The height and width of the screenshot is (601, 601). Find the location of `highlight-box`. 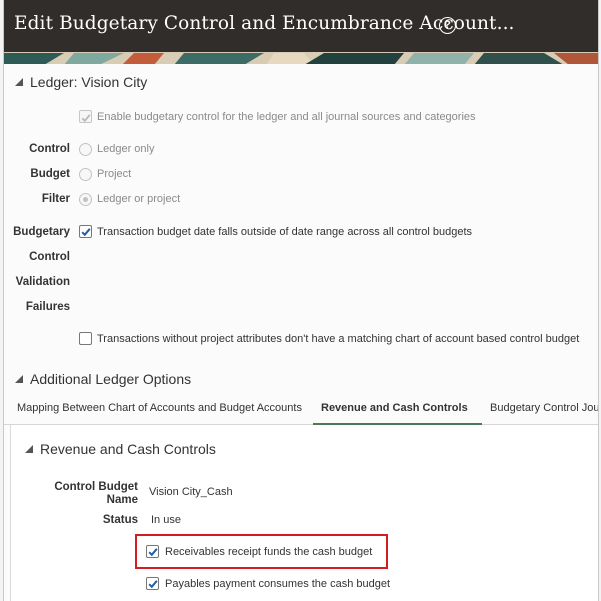

highlight-box is located at coordinates (261, 551).